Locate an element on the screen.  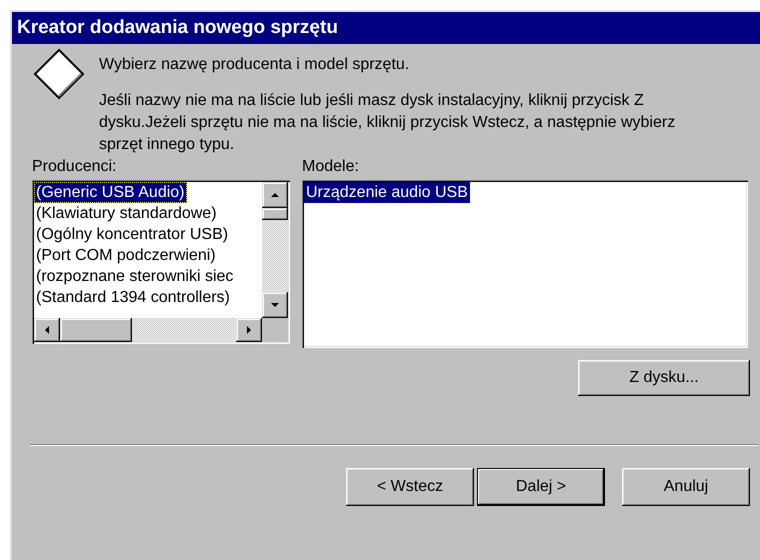
manufacturer-item: (Ogólny koncentrator USB) is located at coordinates (132, 234).